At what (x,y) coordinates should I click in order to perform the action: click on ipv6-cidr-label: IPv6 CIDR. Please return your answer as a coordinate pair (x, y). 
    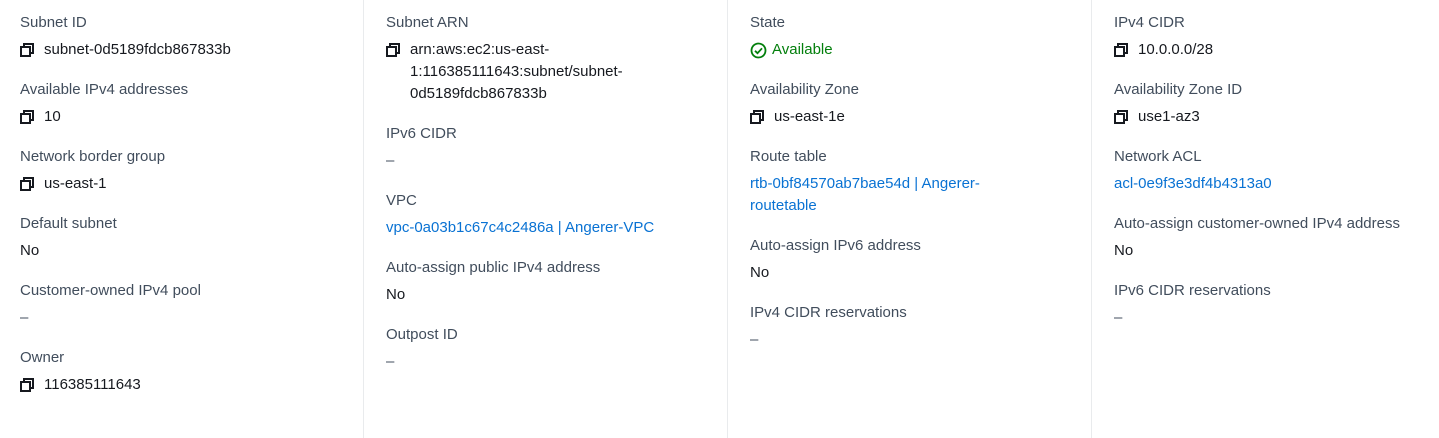
    Looking at the image, I should click on (421, 133).